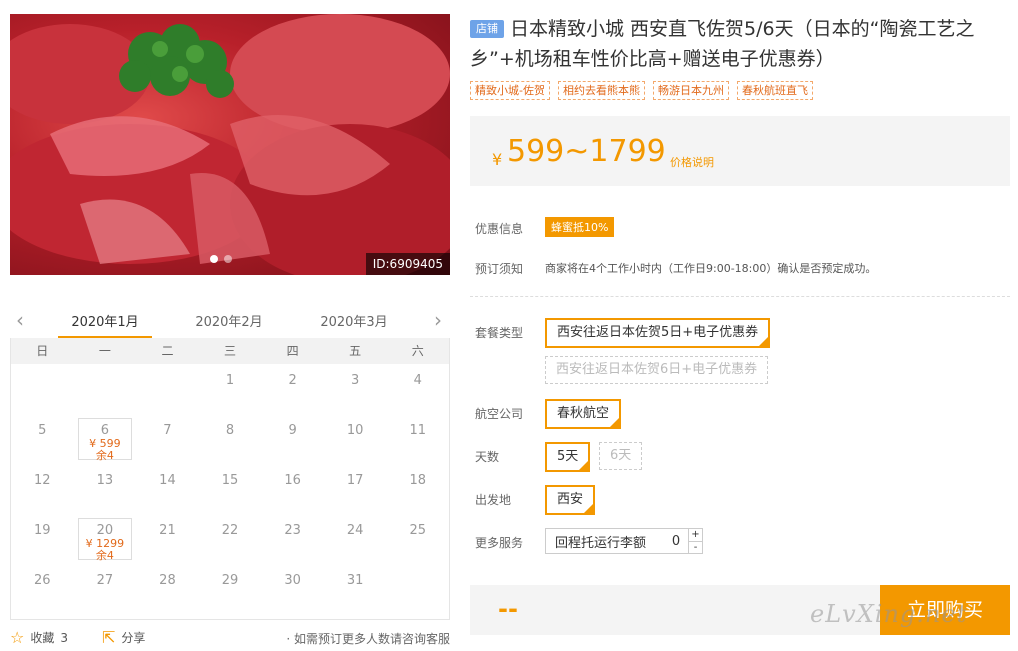 The height and width of the screenshot is (651, 1018). Describe the element at coordinates (499, 333) in the screenshot. I see `package-label: 套餐类型` at that location.